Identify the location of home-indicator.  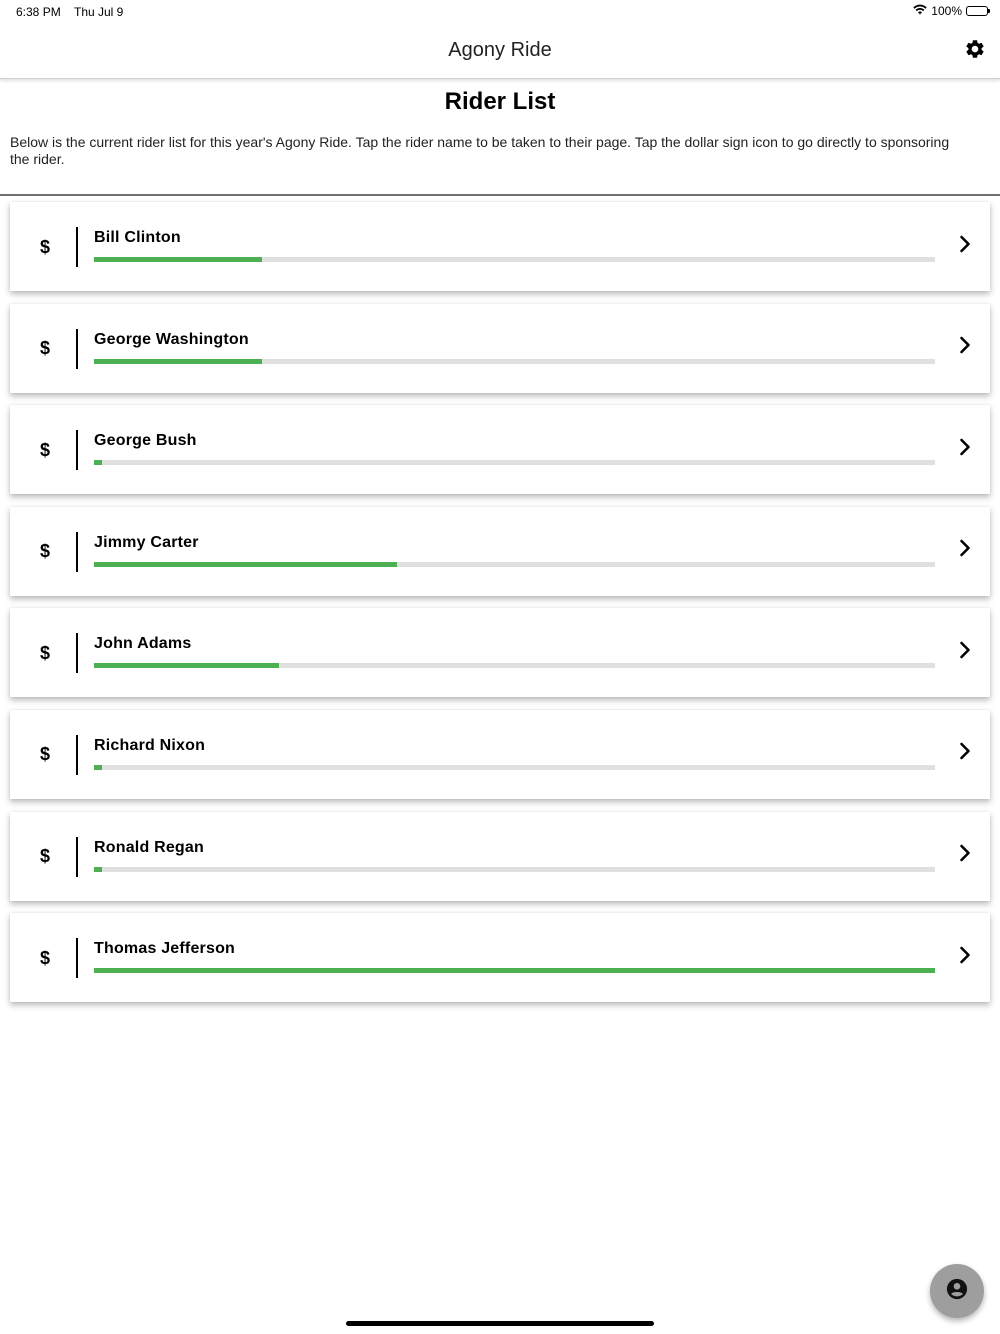
(500, 1323).